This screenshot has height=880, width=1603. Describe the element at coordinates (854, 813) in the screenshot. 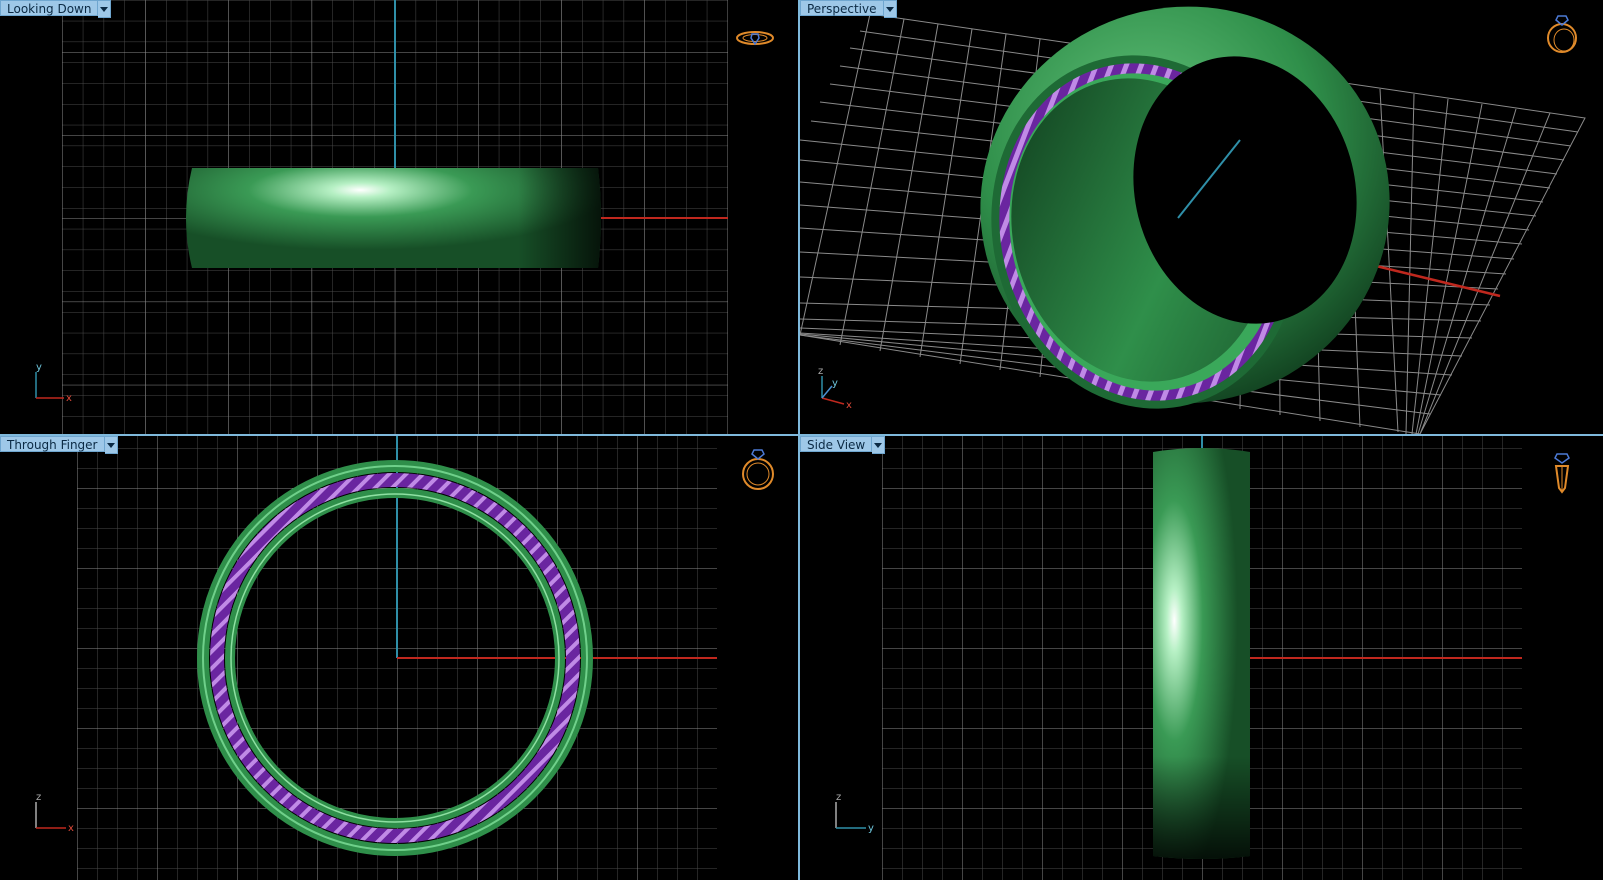

I see `axis-indicator: z y` at that location.